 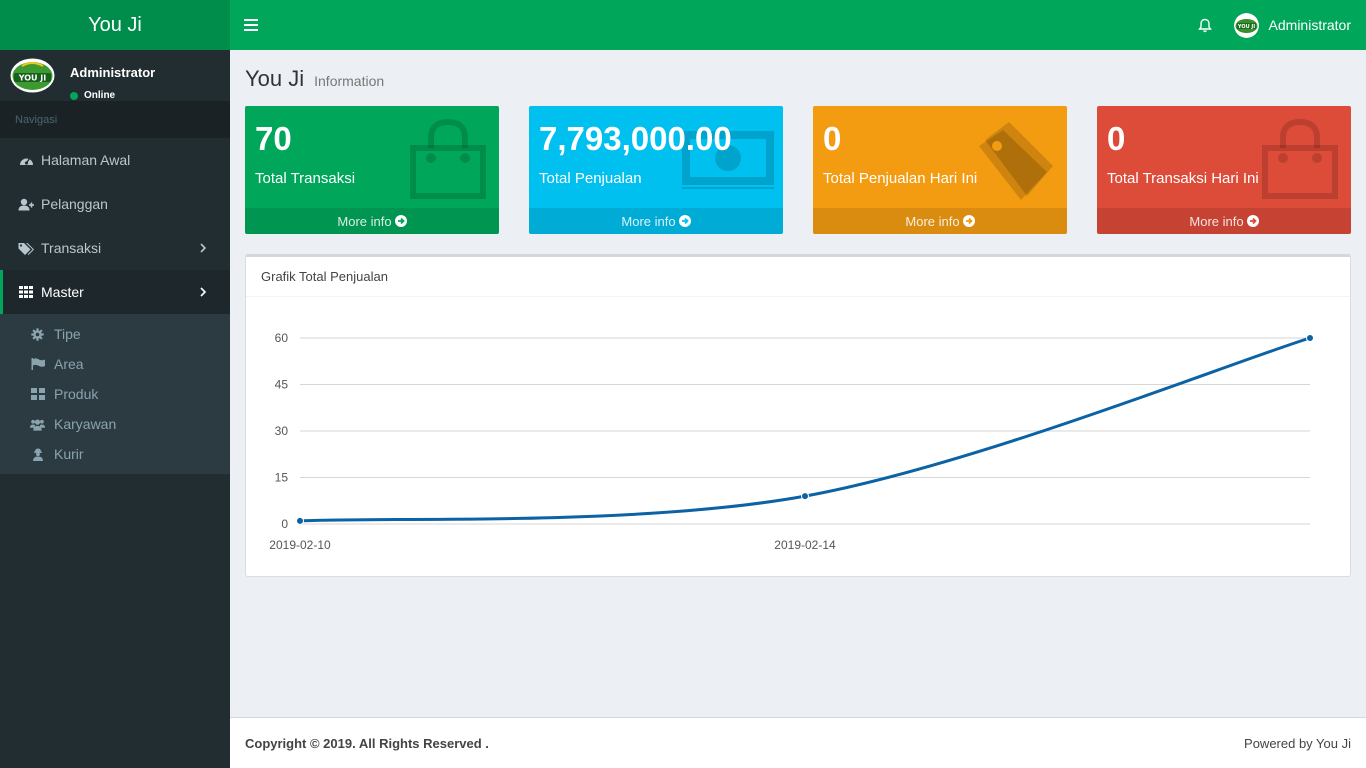 I want to click on sidebar-item-halaman-awal: Halaman Awal, so click(x=115, y=160).